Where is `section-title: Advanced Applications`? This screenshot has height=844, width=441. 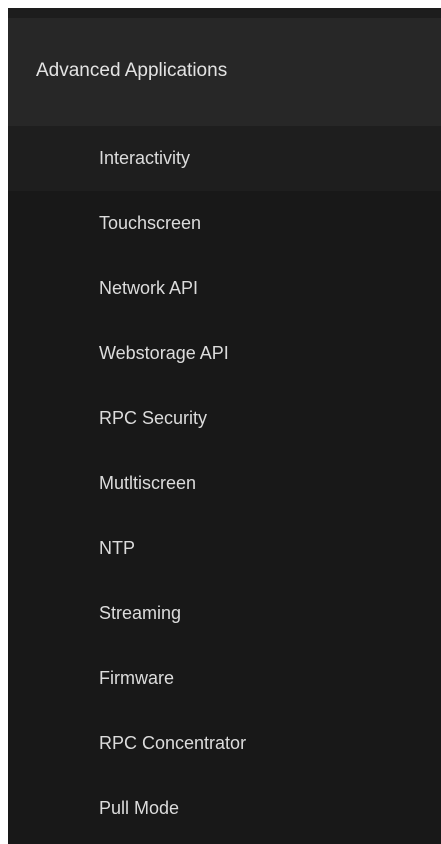 section-title: Advanced Applications is located at coordinates (132, 70).